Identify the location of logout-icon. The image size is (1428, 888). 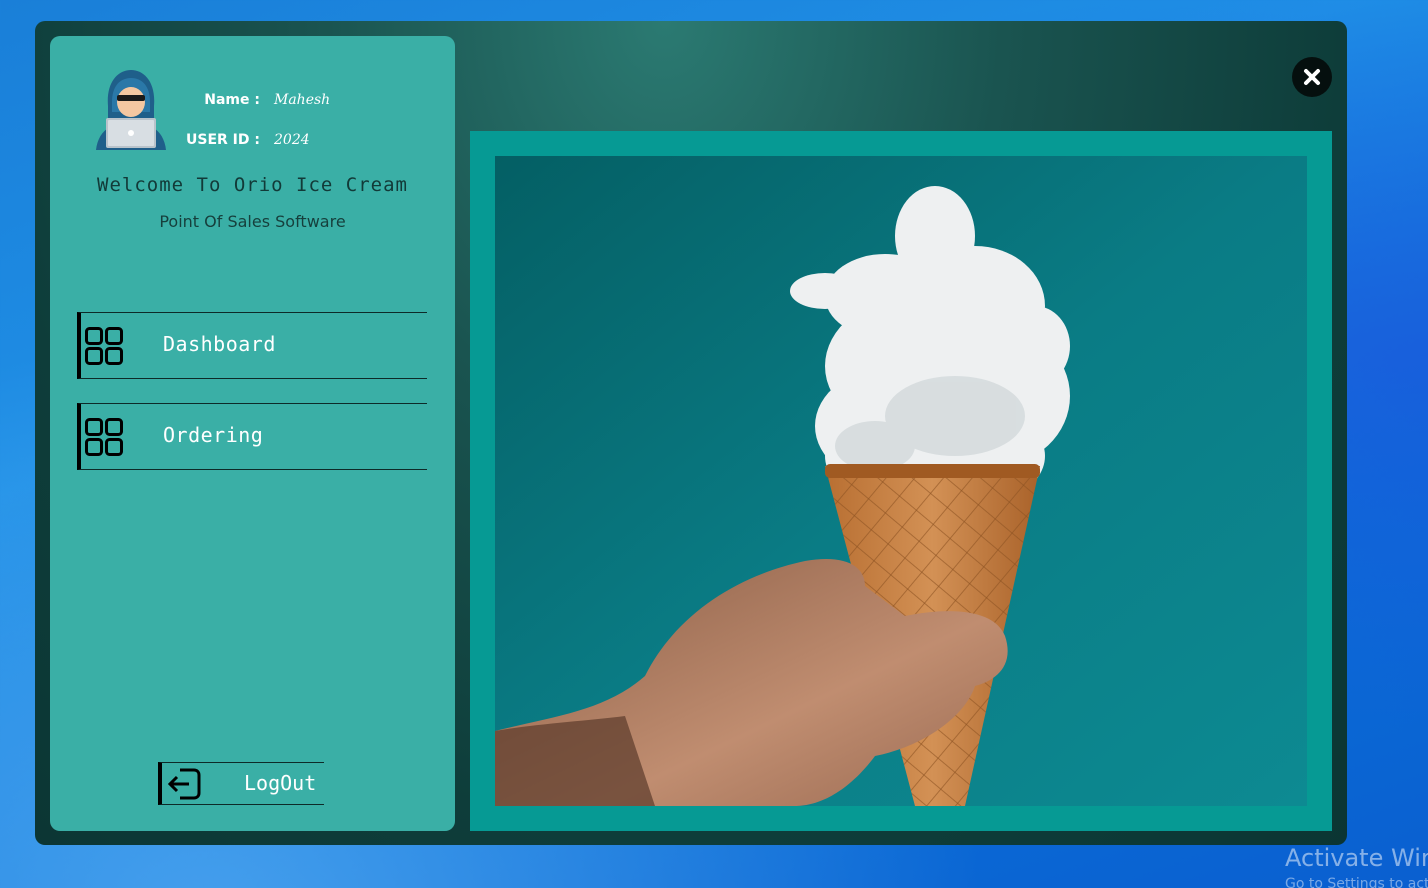
(184, 784).